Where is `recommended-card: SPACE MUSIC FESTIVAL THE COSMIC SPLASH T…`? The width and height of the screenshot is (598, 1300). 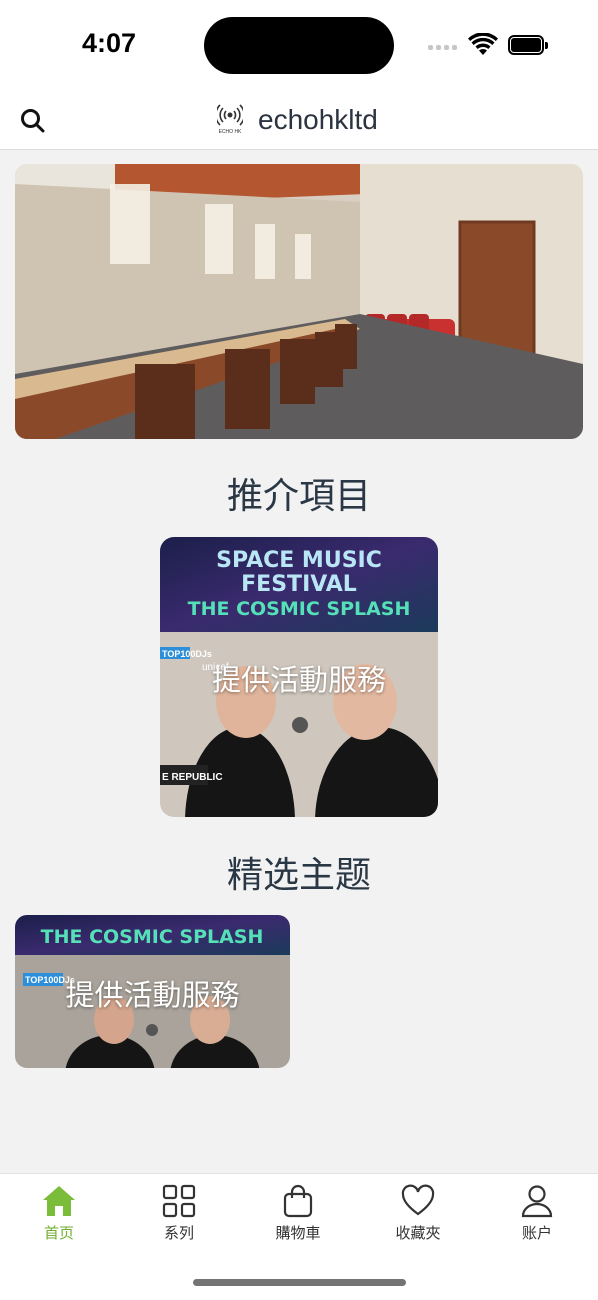
recommended-card: SPACE MUSIC FESTIVAL THE COSMIC SPLASH T… is located at coordinates (299, 677).